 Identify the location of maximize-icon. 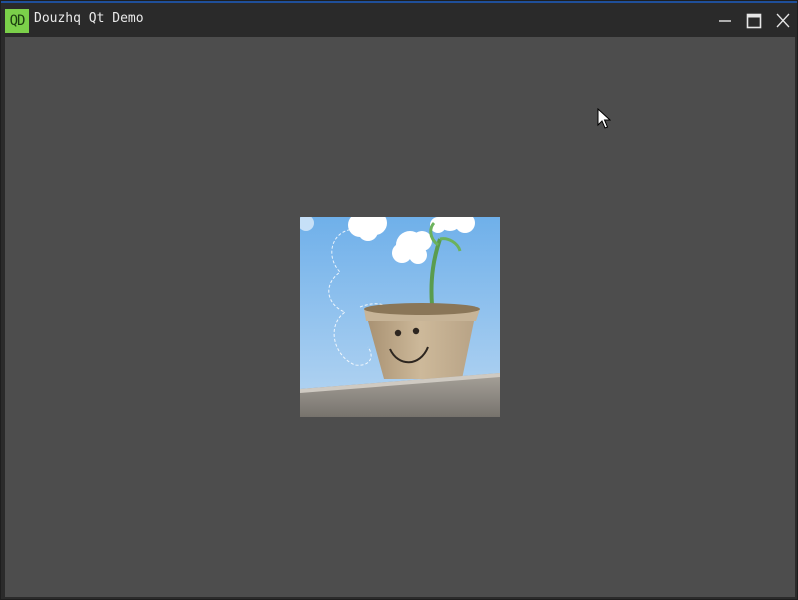
(754, 21).